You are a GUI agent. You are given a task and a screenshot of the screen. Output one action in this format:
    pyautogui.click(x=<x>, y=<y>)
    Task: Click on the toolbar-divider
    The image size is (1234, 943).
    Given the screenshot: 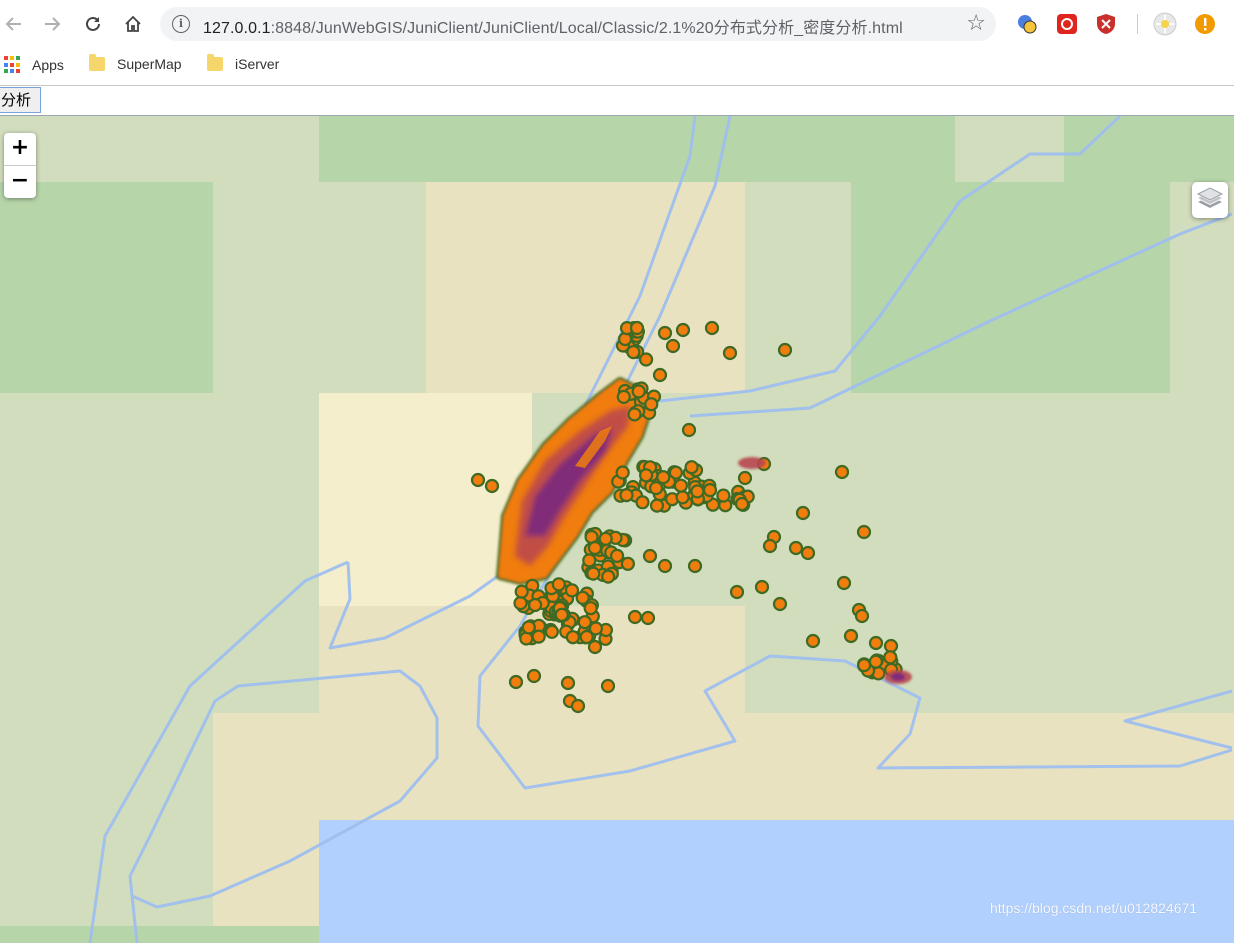 What is the action you would take?
    pyautogui.click(x=1137, y=24)
    